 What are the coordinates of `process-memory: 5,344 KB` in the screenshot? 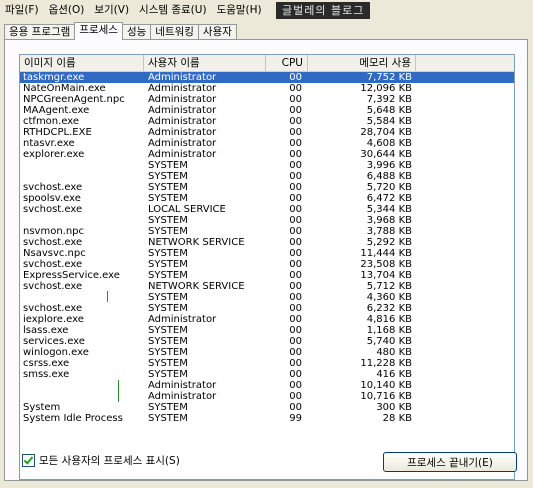 It's located at (389, 209).